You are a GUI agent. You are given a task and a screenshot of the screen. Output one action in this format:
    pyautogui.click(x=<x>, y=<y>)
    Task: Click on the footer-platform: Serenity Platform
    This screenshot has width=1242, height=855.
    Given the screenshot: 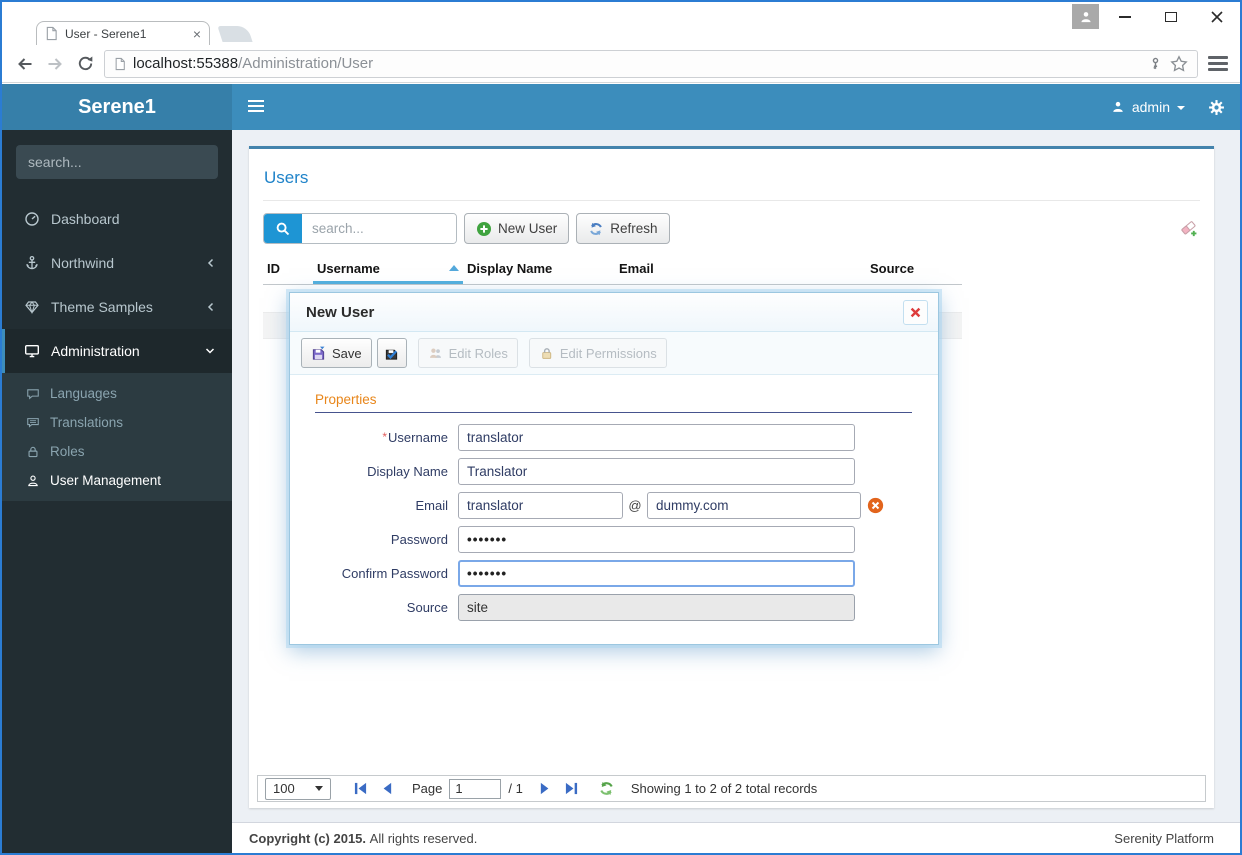 What is the action you would take?
    pyautogui.click(x=1164, y=838)
    